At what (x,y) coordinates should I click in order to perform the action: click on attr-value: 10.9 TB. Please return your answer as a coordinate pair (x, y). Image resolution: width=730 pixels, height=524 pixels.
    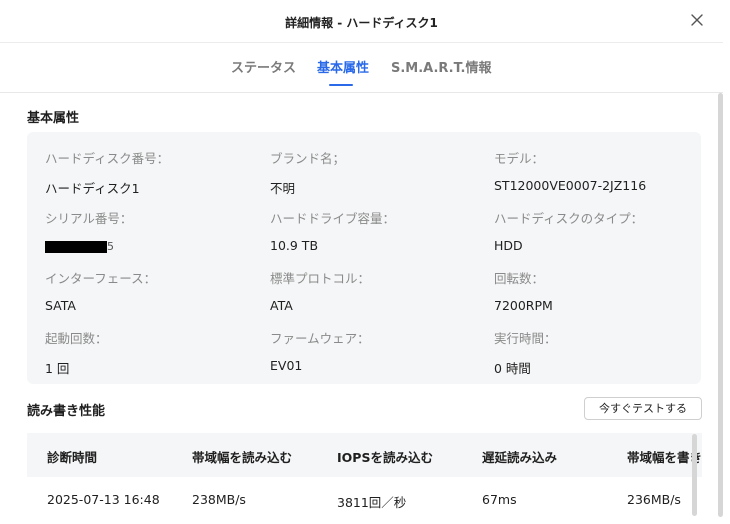
    Looking at the image, I should click on (294, 245).